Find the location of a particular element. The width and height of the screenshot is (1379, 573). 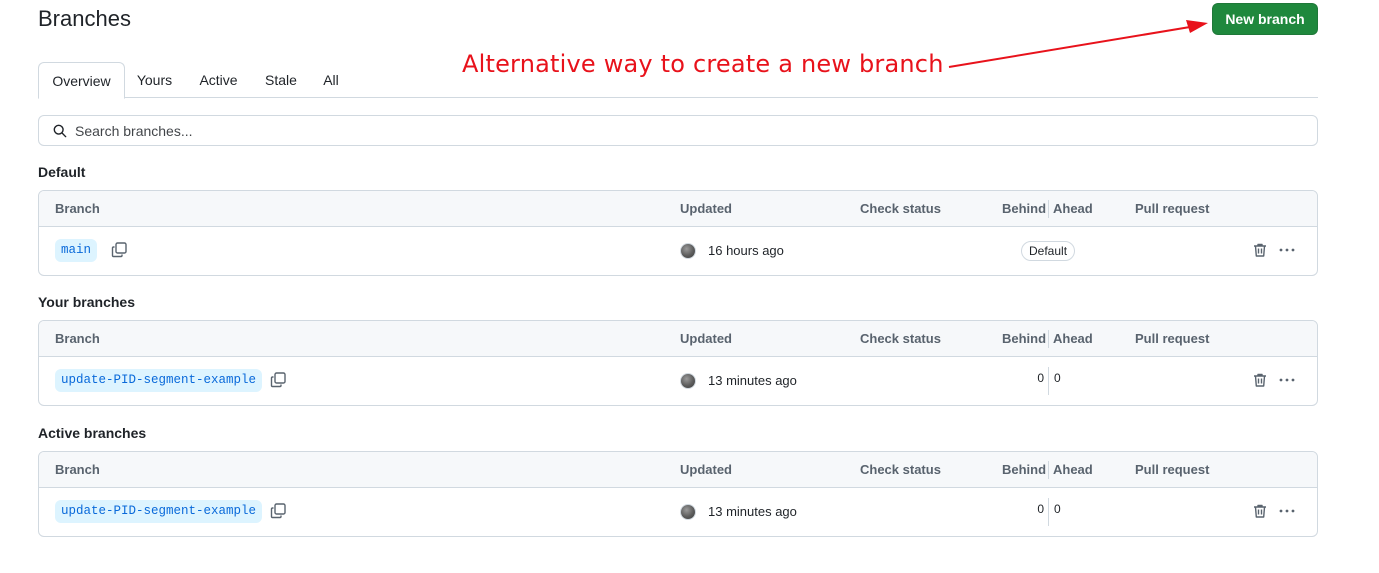

section-heading-default: Default is located at coordinates (62, 172).